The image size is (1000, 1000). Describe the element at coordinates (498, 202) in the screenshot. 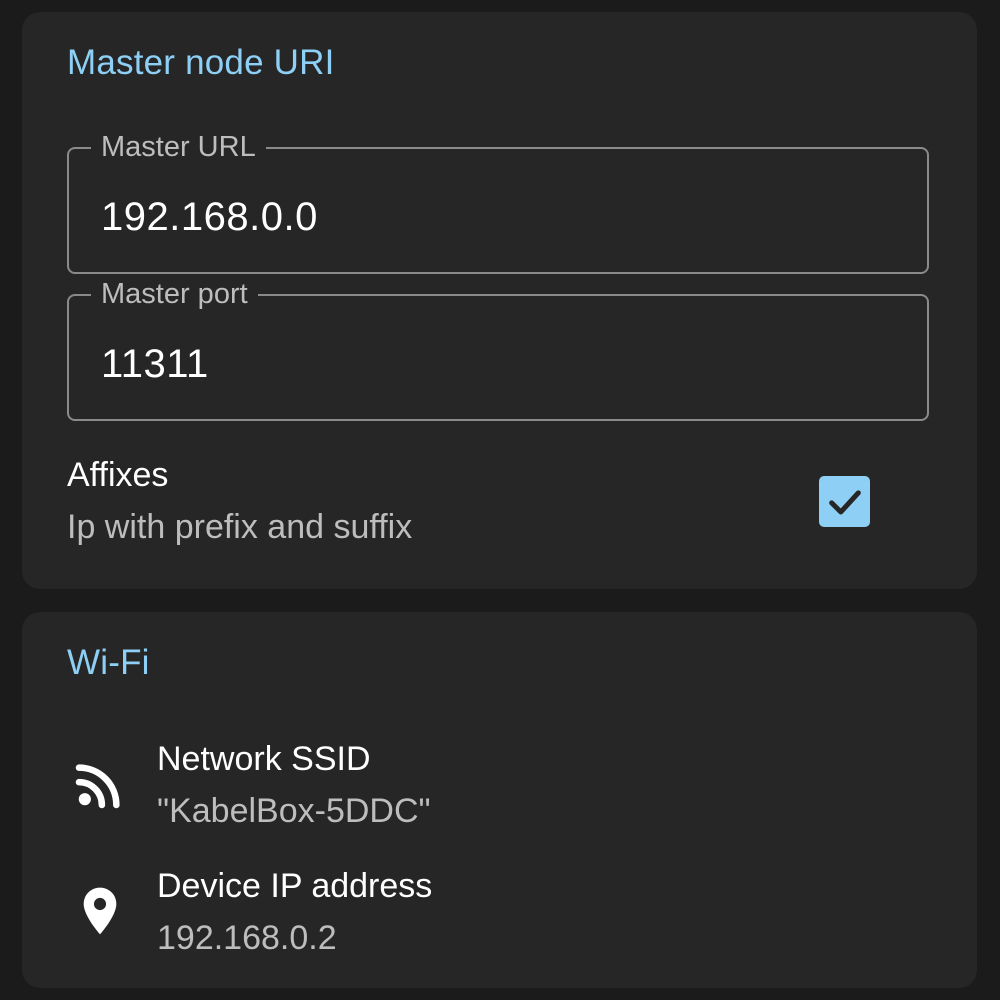

I see `master-url-field: Master URL 192.168.0.0` at that location.